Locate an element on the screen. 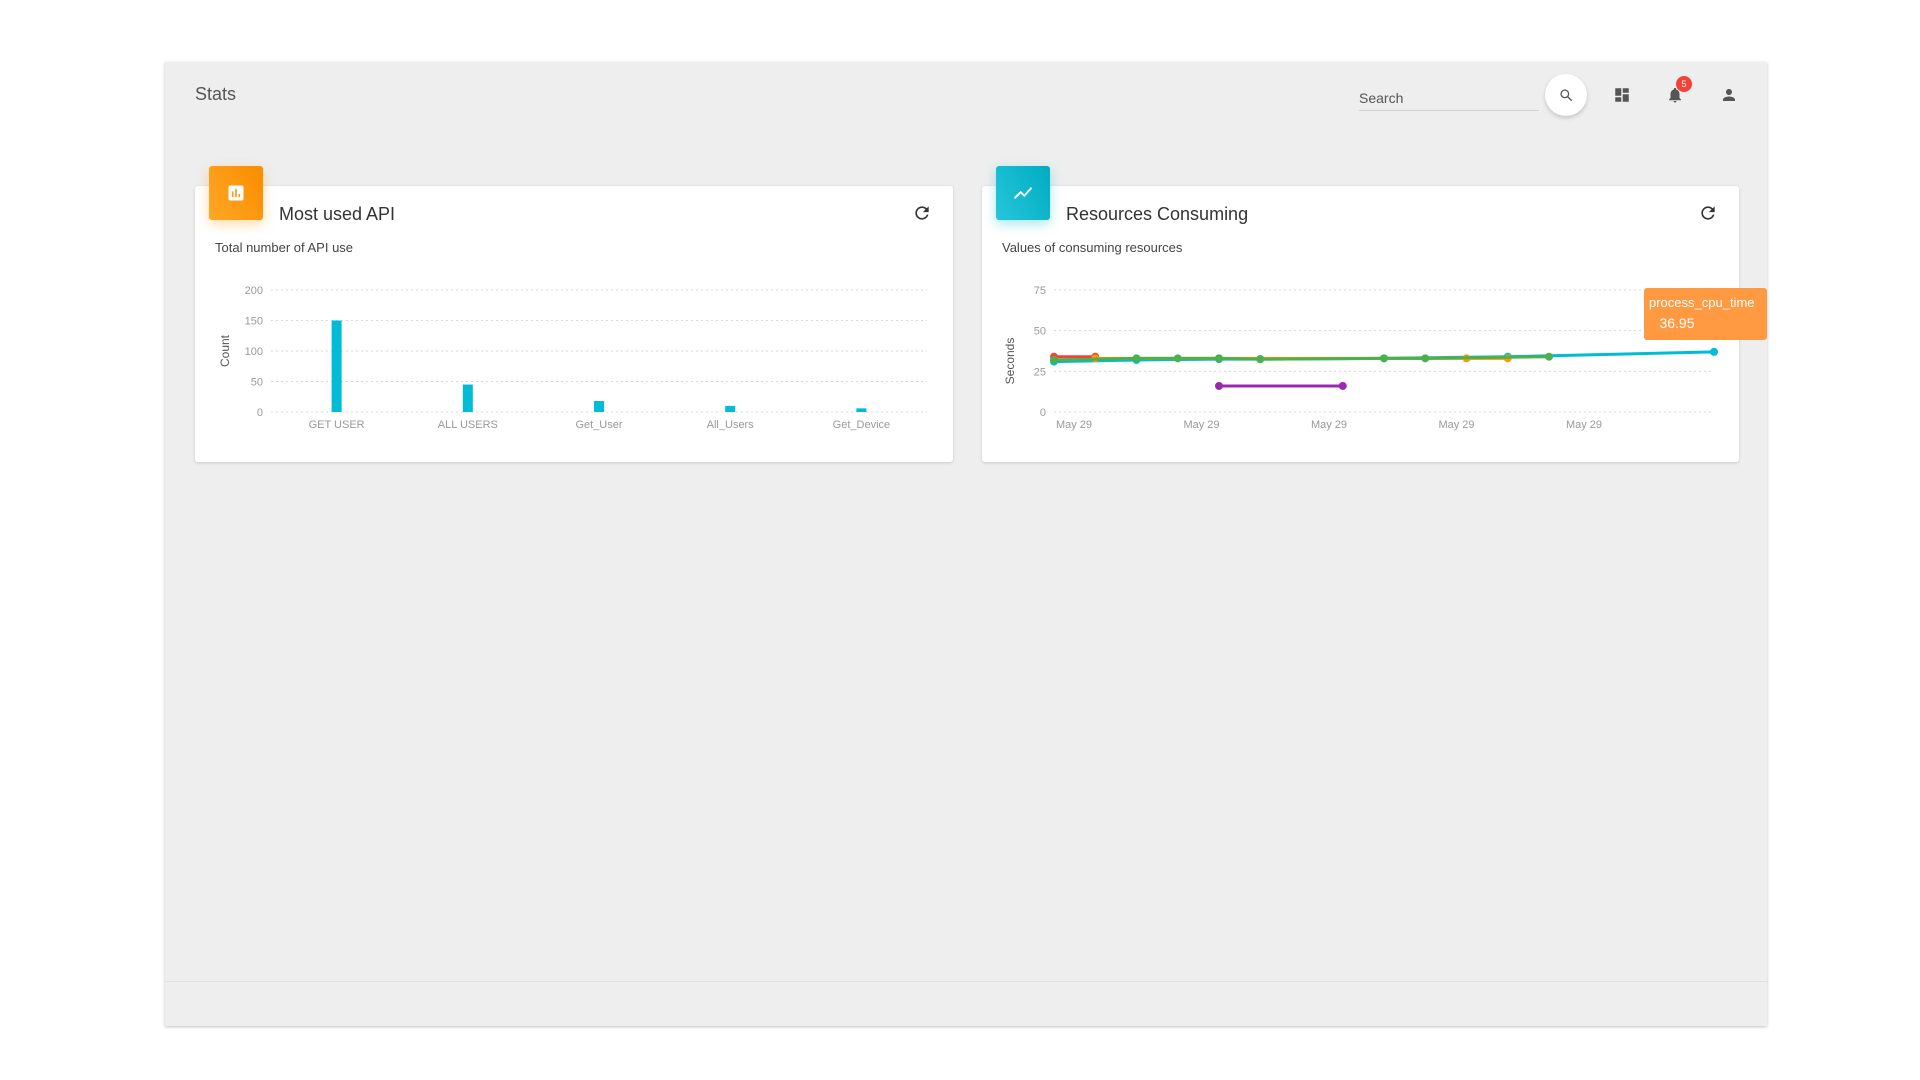 The height and width of the screenshot is (1080, 1920). y-axis-label: Seconds is located at coordinates (1010, 361).